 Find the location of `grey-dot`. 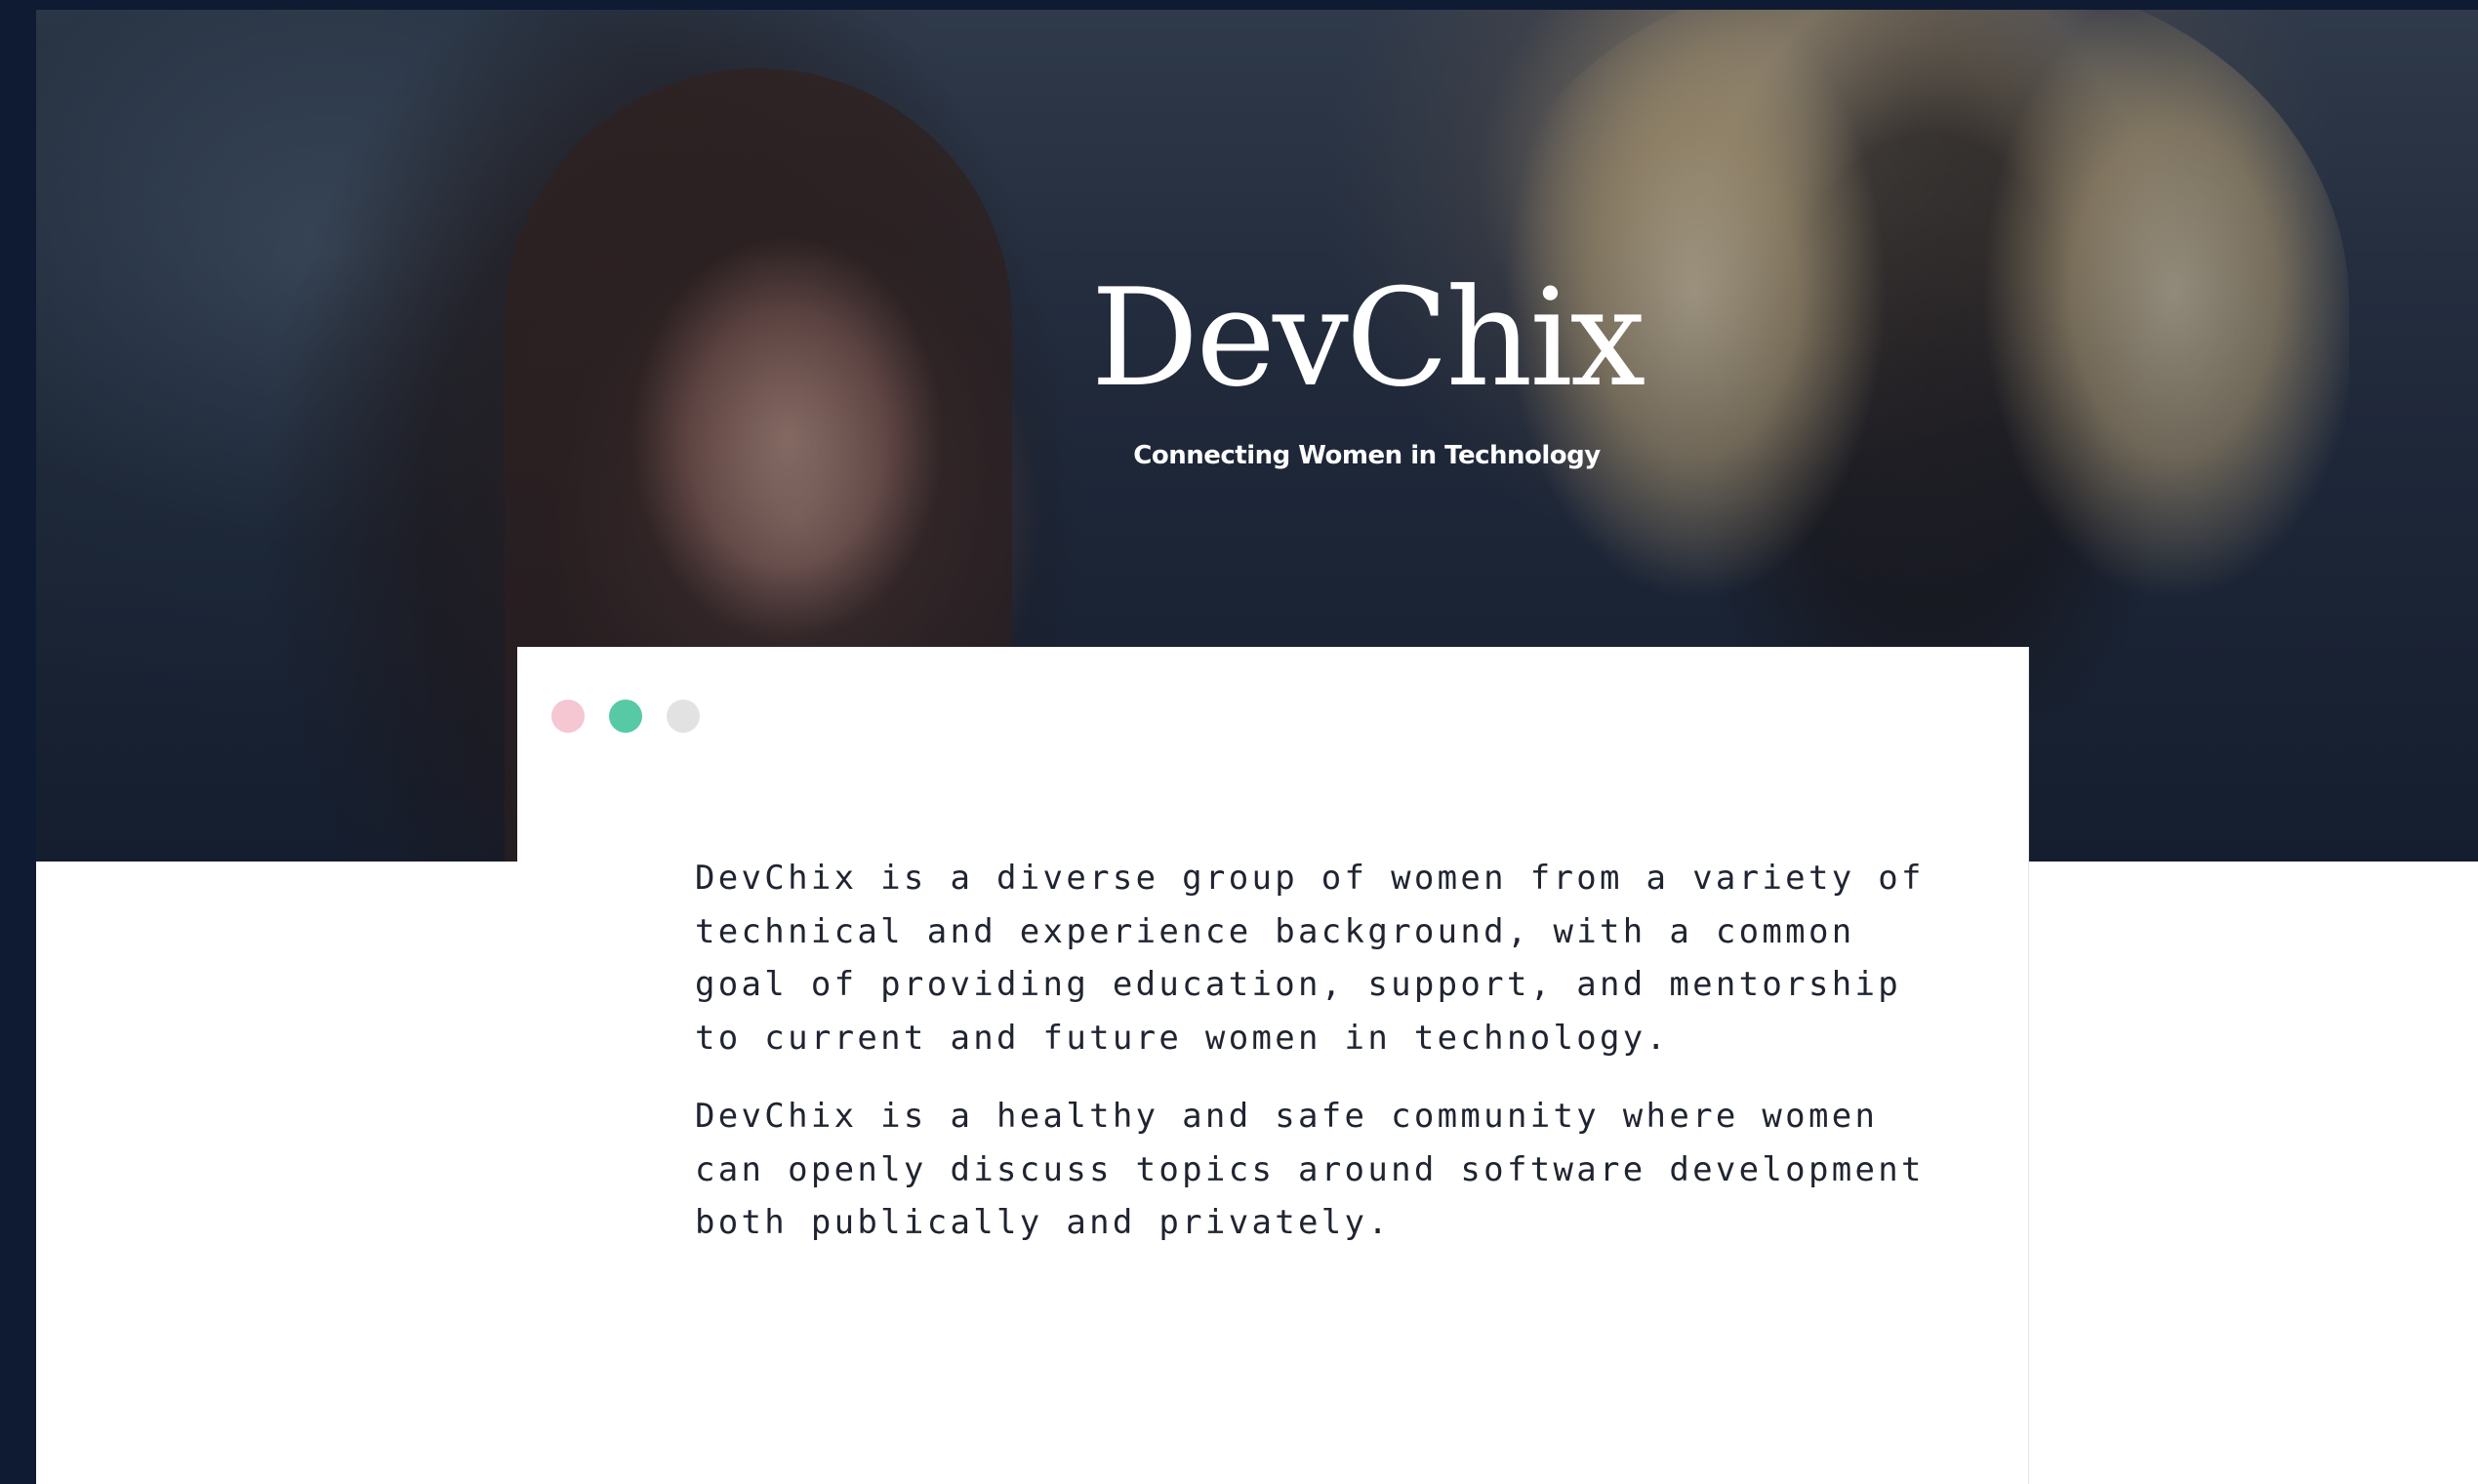

grey-dot is located at coordinates (683, 716).